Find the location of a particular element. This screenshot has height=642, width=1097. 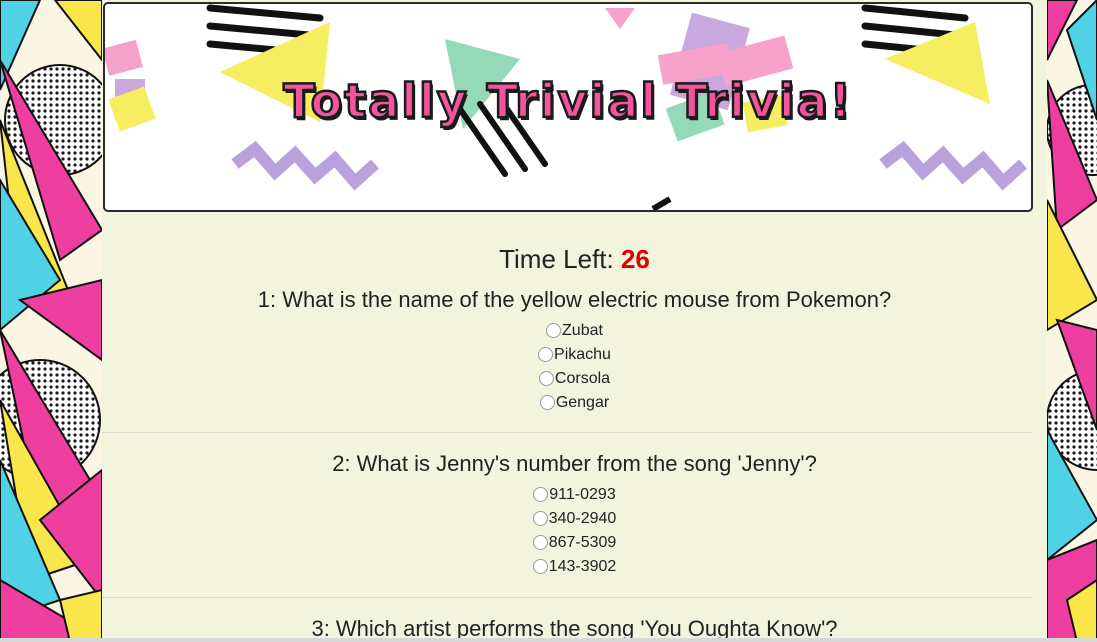

answer-label: Pikachu is located at coordinates (582, 354).